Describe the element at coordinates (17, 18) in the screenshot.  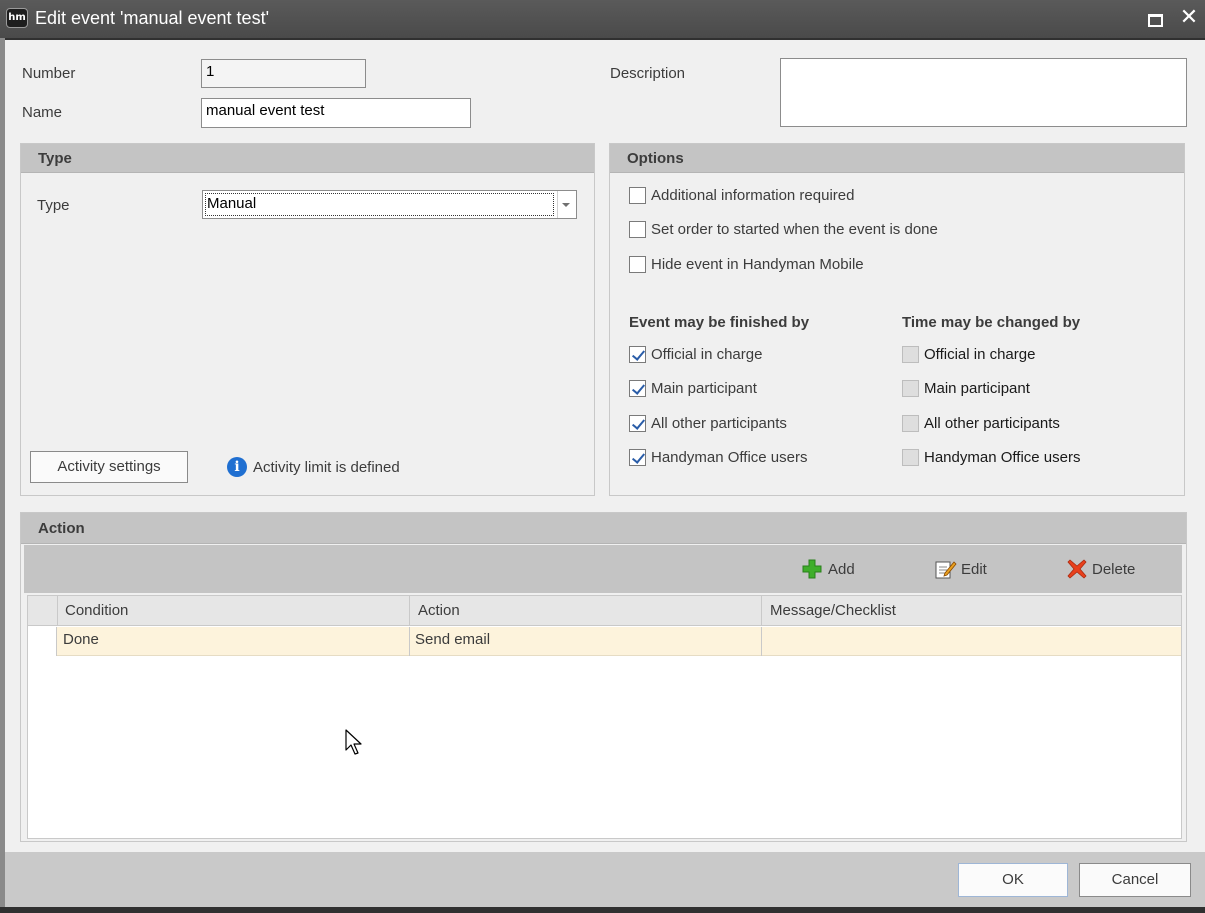
I see `app-logo-icon: hm` at that location.